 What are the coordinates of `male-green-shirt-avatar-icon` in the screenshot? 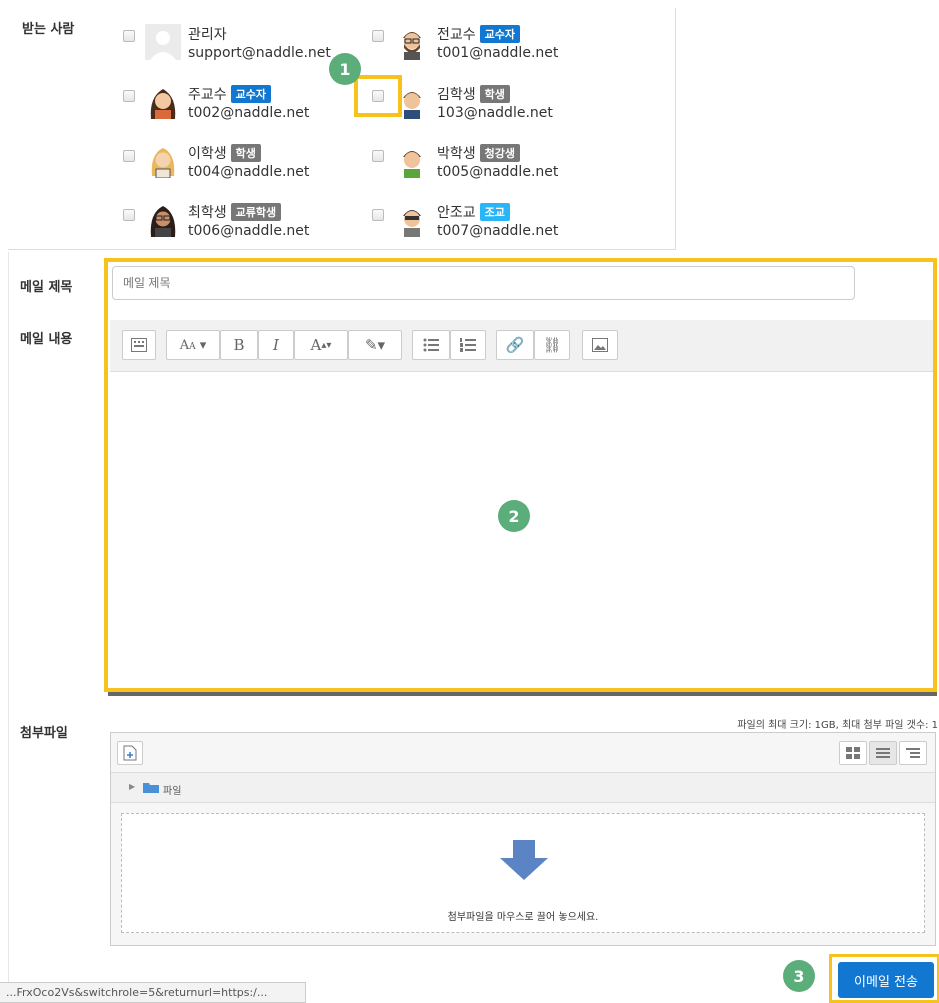 It's located at (412, 160).